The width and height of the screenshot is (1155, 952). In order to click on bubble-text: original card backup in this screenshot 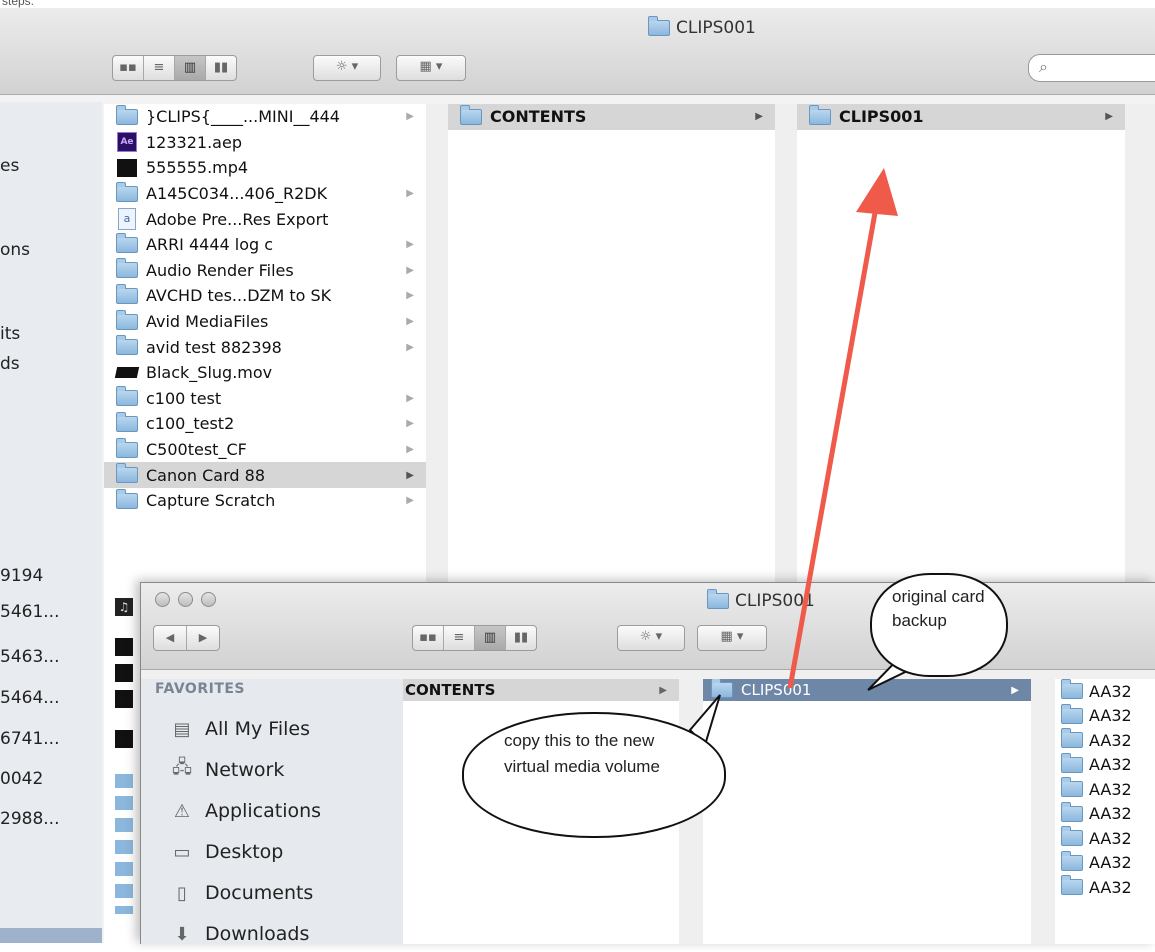, I will do `click(938, 608)`.